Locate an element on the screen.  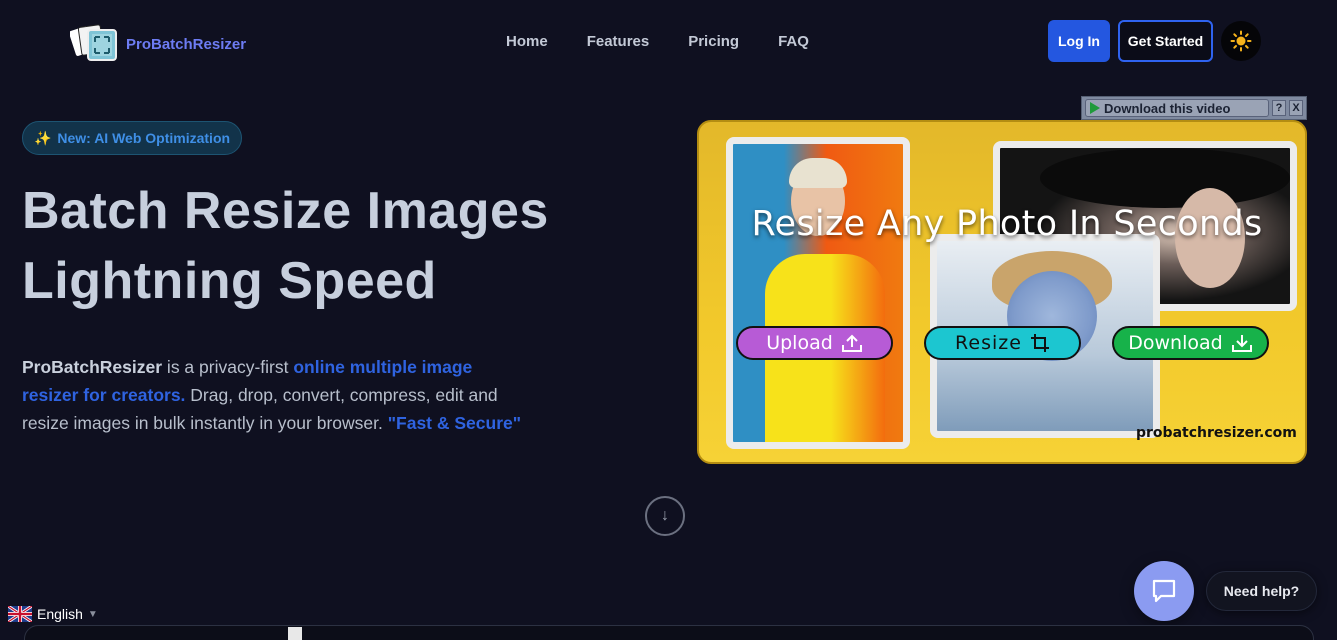
upload-pill: Upload is located at coordinates (814, 343).